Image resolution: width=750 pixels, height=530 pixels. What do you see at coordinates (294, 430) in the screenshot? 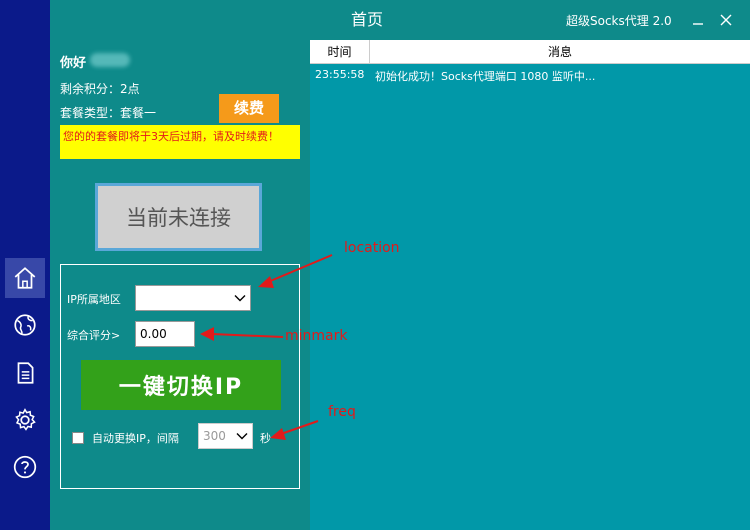
I see `arrow-freq` at bounding box center [294, 430].